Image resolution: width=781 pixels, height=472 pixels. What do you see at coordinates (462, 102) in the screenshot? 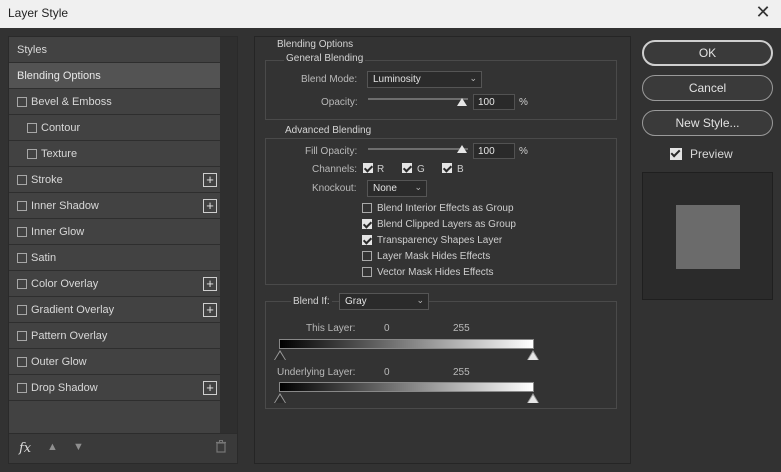
I see `opacity-slider-thumb` at bounding box center [462, 102].